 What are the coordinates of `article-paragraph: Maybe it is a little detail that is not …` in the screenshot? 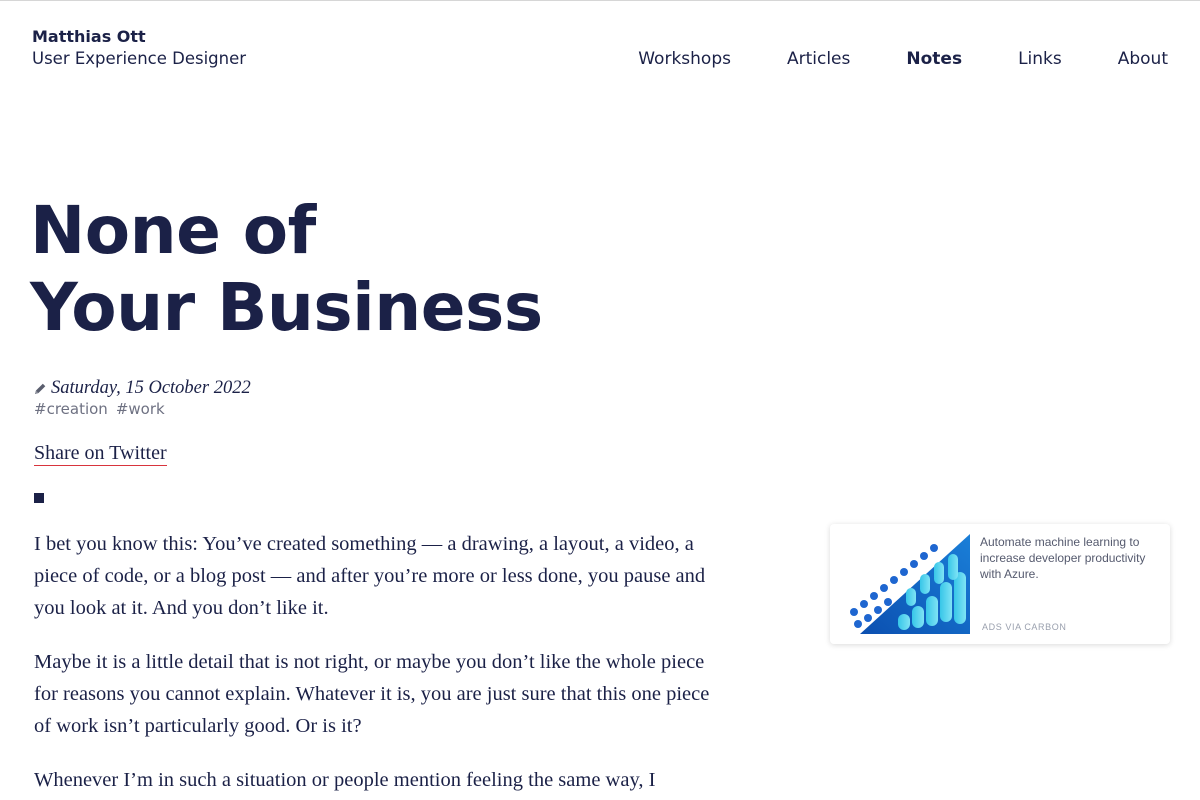 It's located at (372, 694).